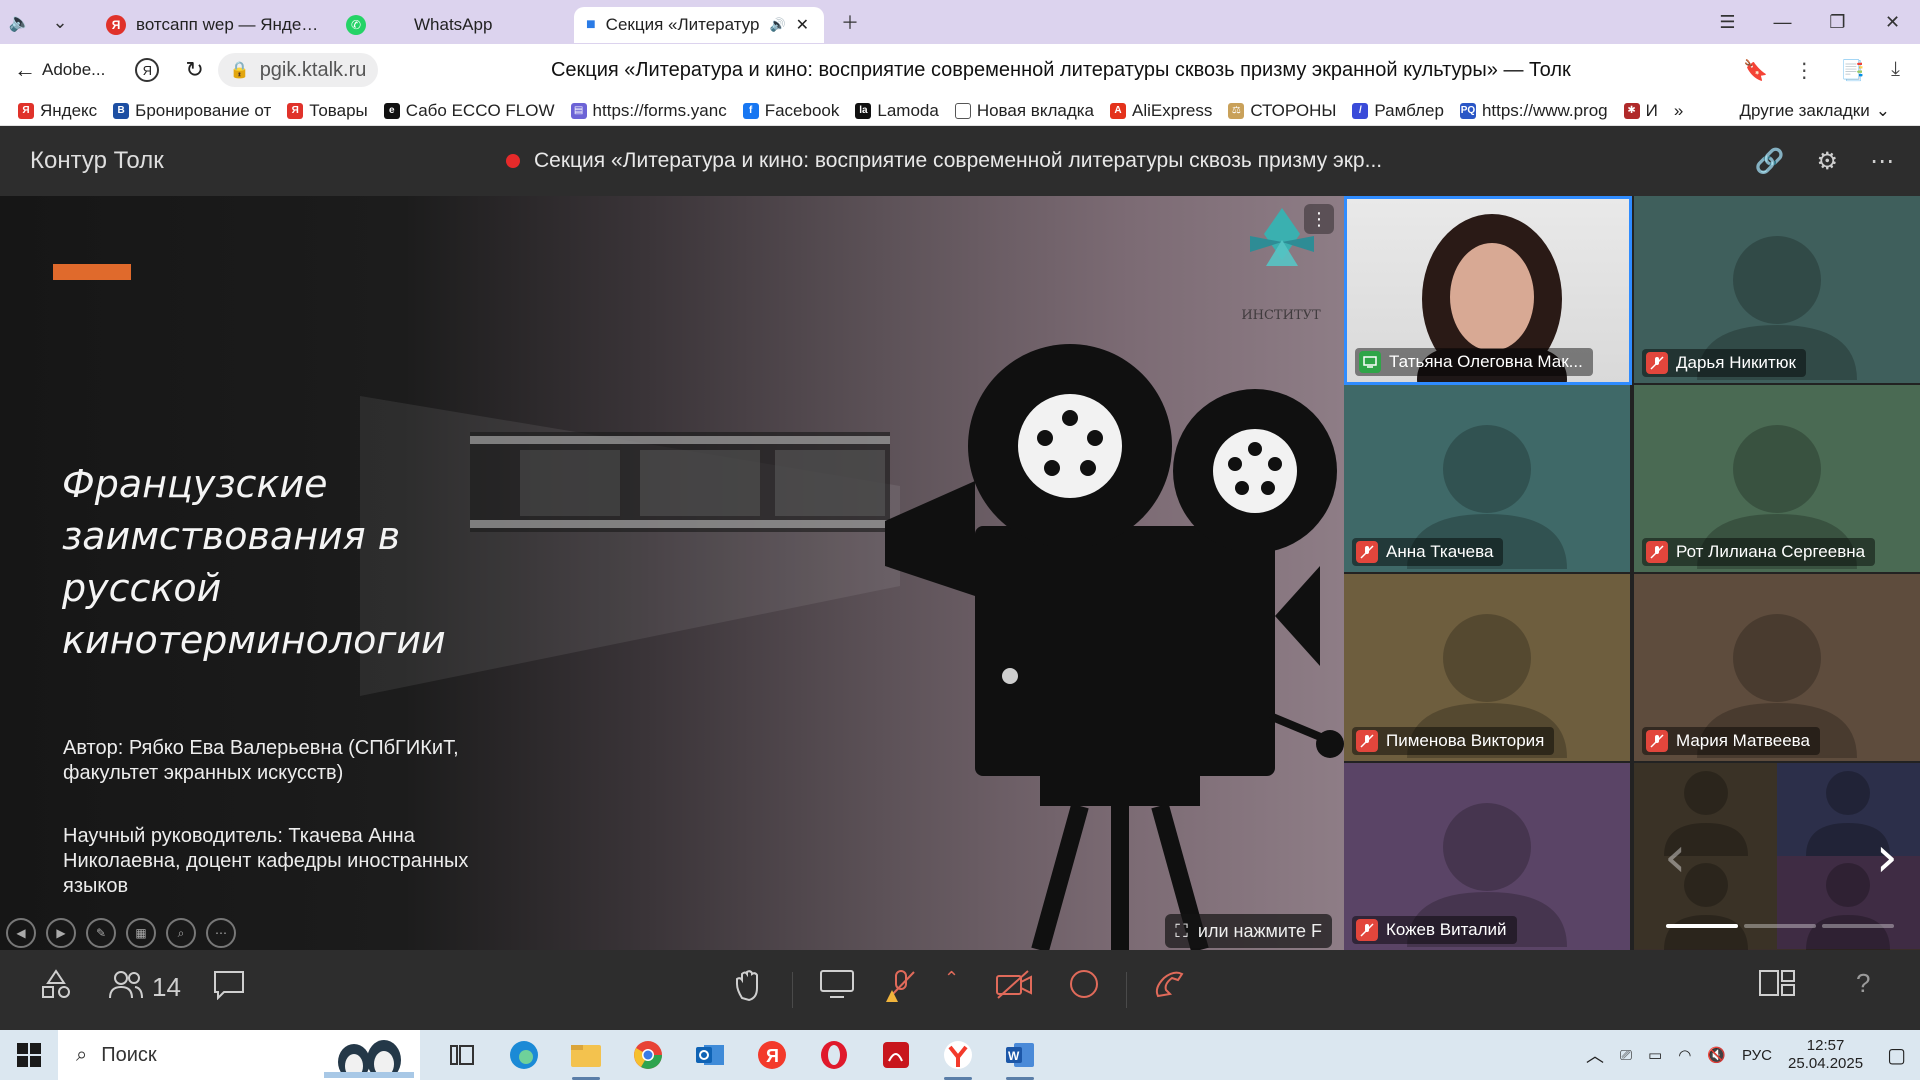 This screenshot has height=1080, width=1920. Describe the element at coordinates (958, 1057) in the screenshot. I see `yandex-browser-taskbar-icon` at that location.